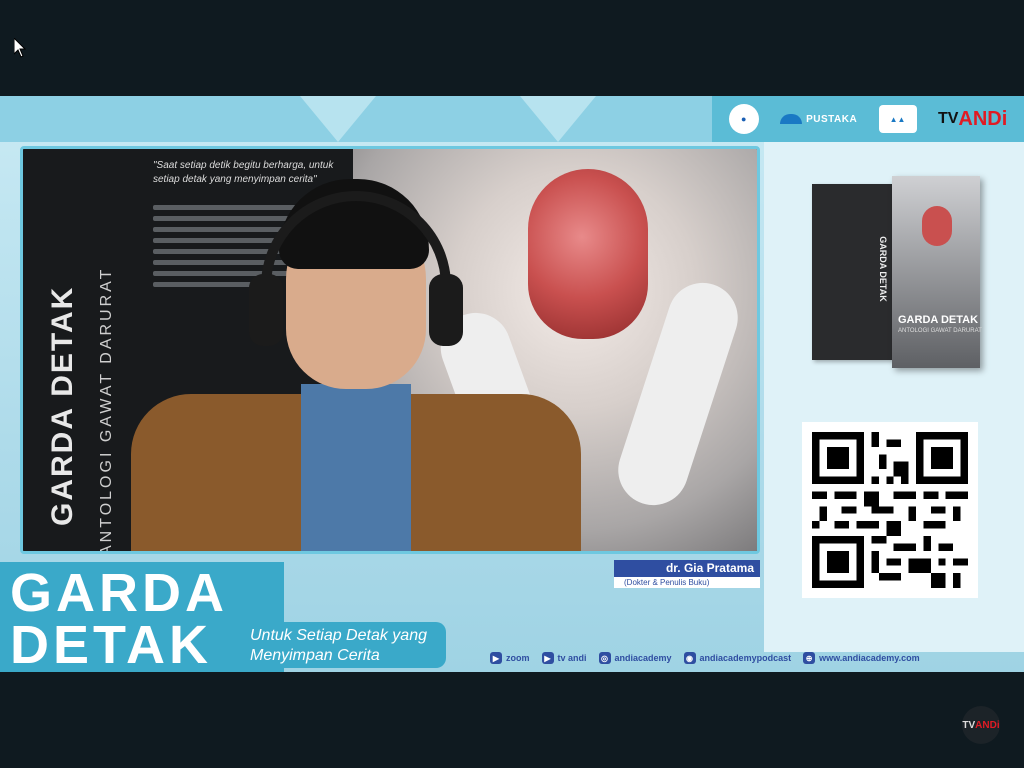 Image resolution: width=1024 pixels, height=768 pixels. I want to click on book-back-cover: GARDA DETAK, so click(852, 272).